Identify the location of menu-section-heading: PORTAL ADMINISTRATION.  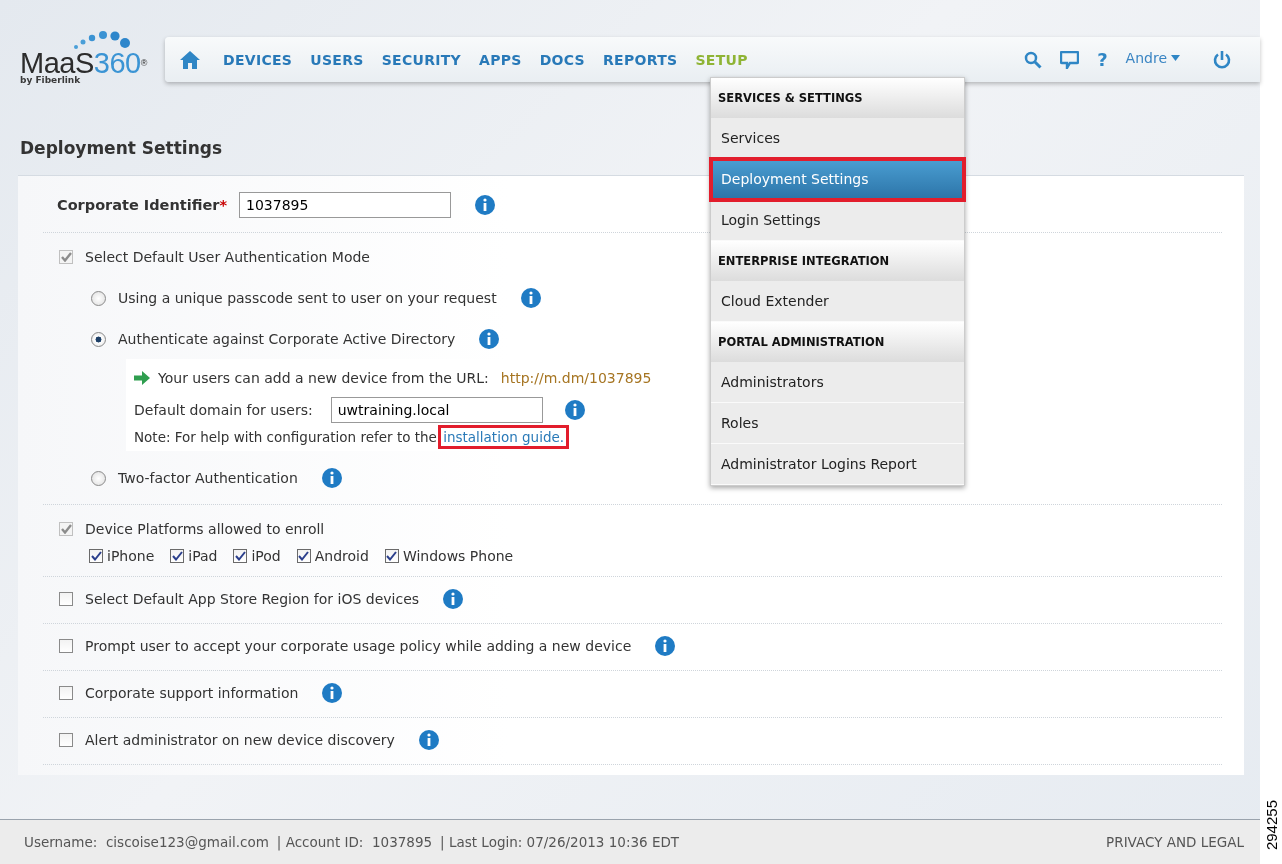
(837, 342).